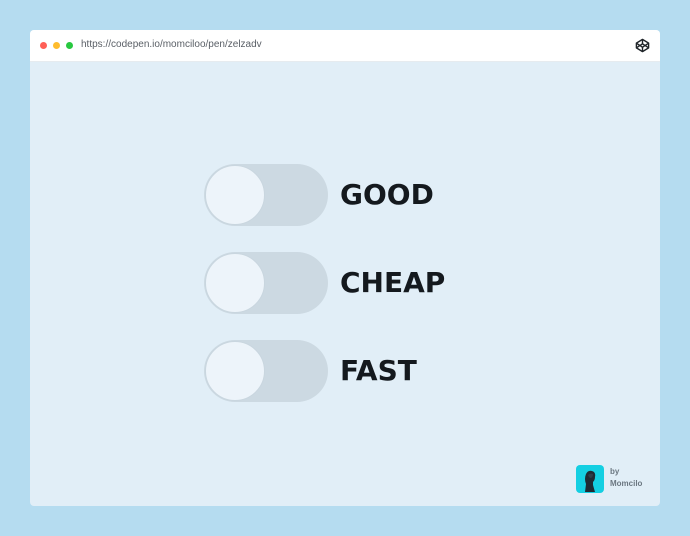 Image resolution: width=690 pixels, height=536 pixels. I want to click on address-bar-url: https://codepen.io/momciloo/pen/zelzadv, so click(171, 45).